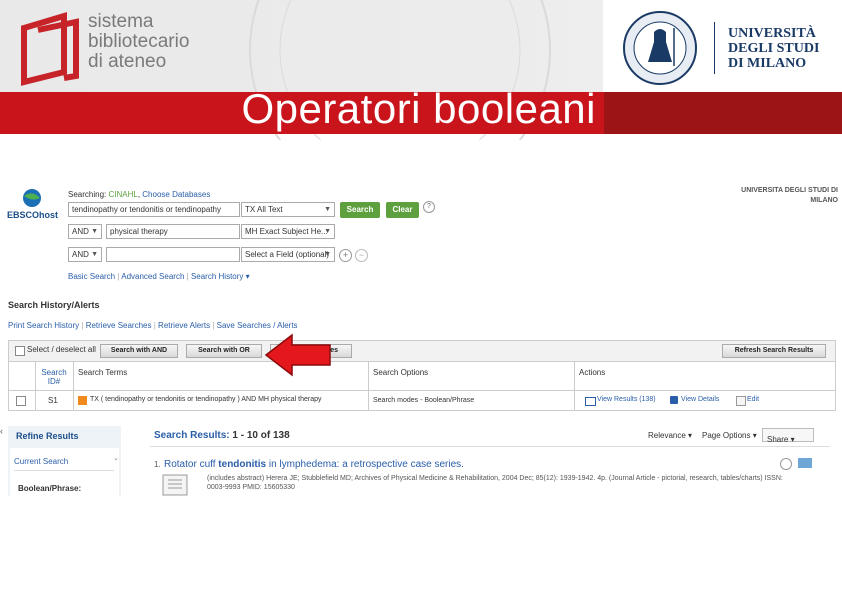 The image size is (842, 595). What do you see at coordinates (626, 399) in the screenshot?
I see `view-results-link: View Results (138)` at bounding box center [626, 399].